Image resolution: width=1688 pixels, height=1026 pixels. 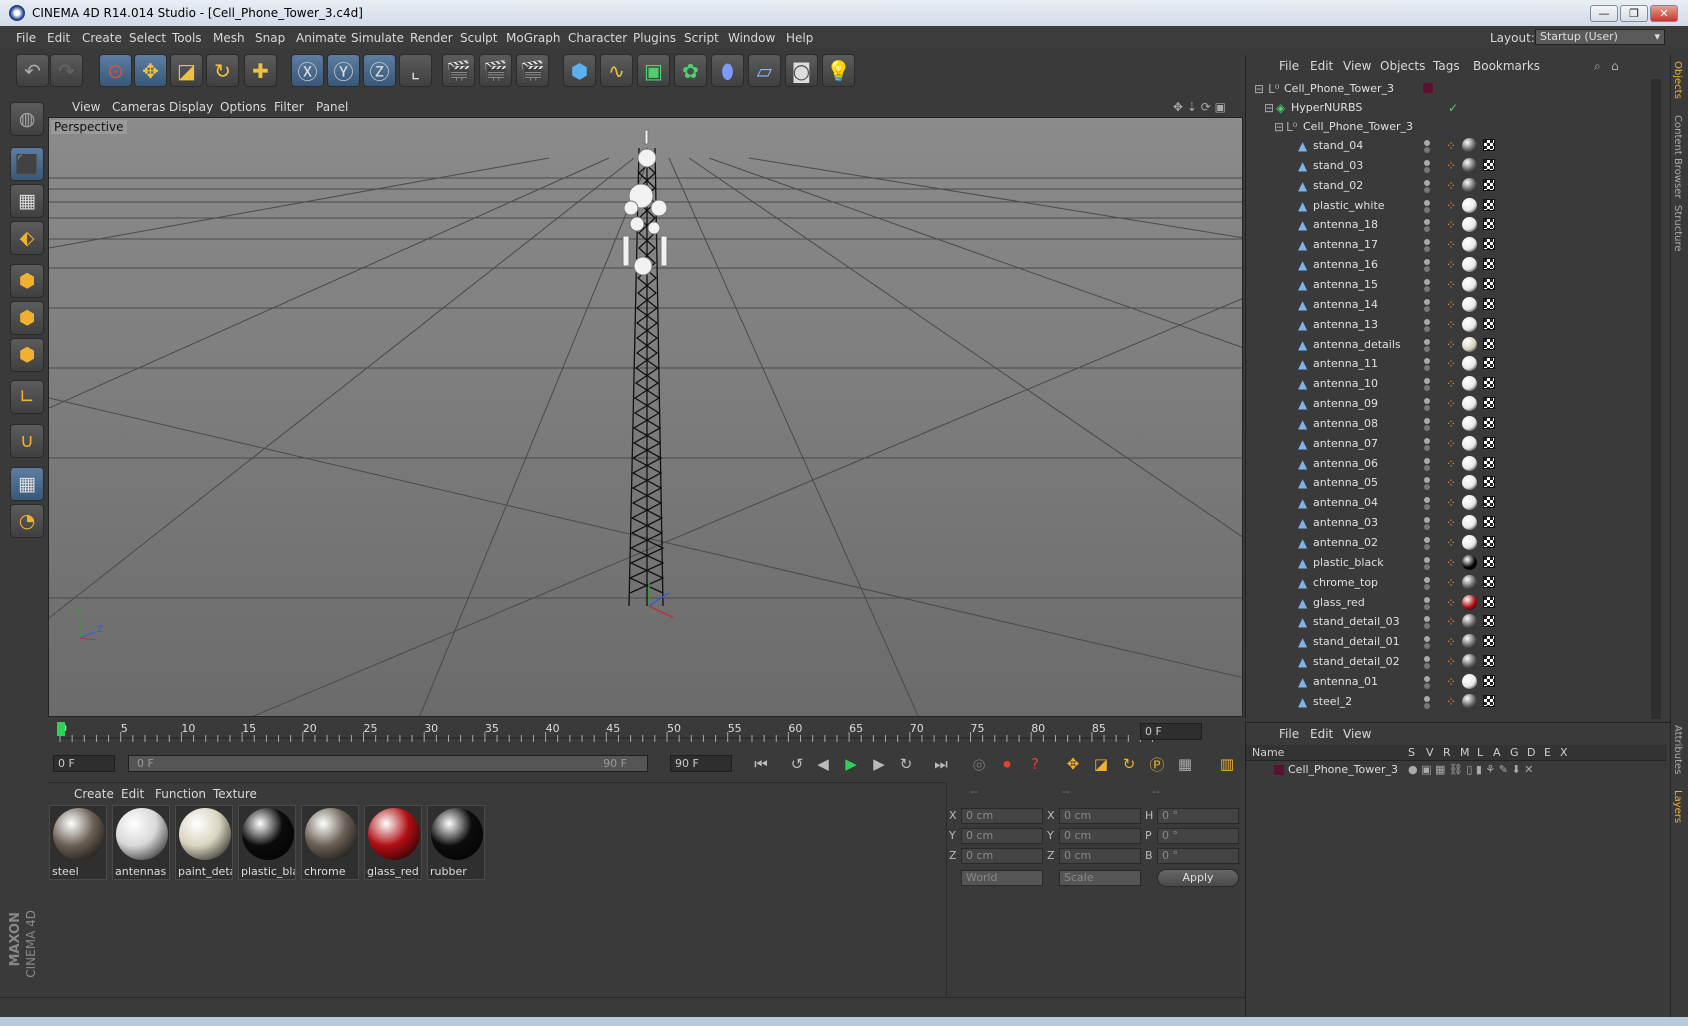 I want to click on polygons-mode-icon: ⬢, so click(x=27, y=355).